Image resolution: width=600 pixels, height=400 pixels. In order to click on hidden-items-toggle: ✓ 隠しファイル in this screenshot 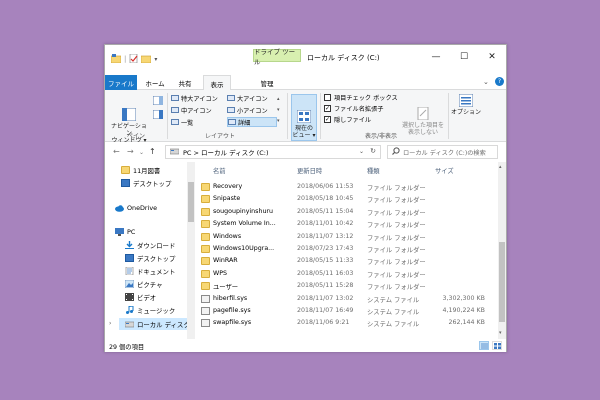, I will do `click(347, 119)`.